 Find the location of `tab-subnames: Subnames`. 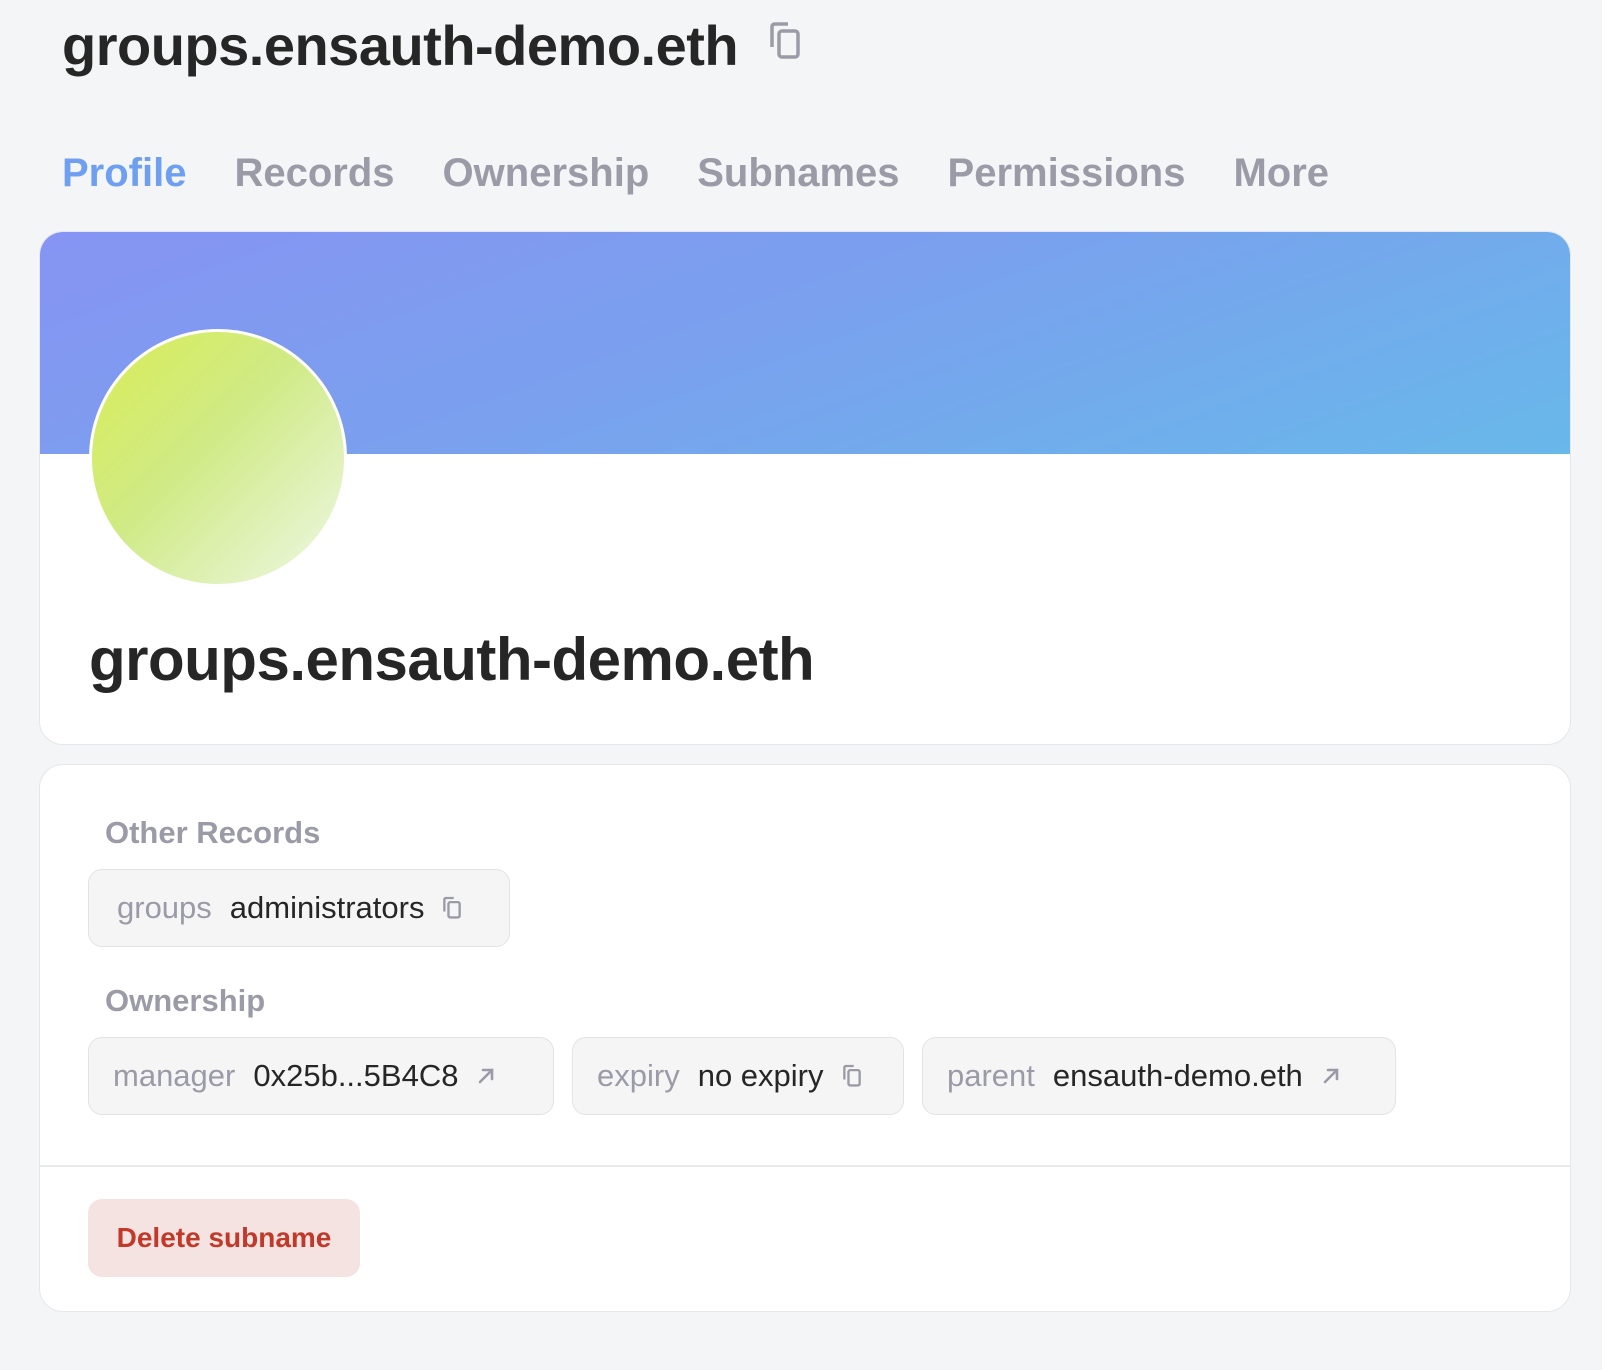

tab-subnames: Subnames is located at coordinates (798, 173).